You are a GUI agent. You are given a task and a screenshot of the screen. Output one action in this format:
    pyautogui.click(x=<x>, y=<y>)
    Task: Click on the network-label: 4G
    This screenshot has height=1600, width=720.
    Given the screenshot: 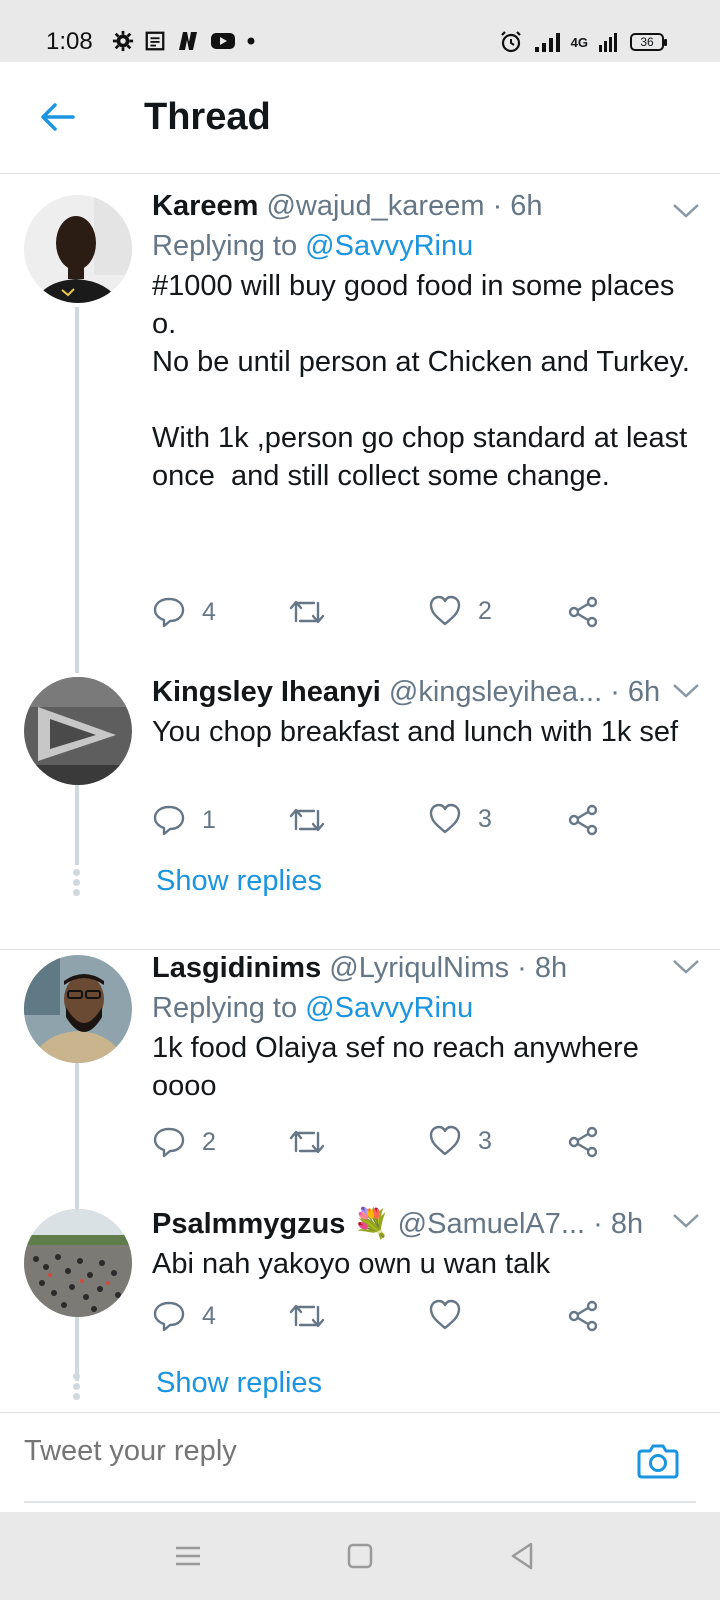 What is the action you would take?
    pyautogui.click(x=579, y=42)
    